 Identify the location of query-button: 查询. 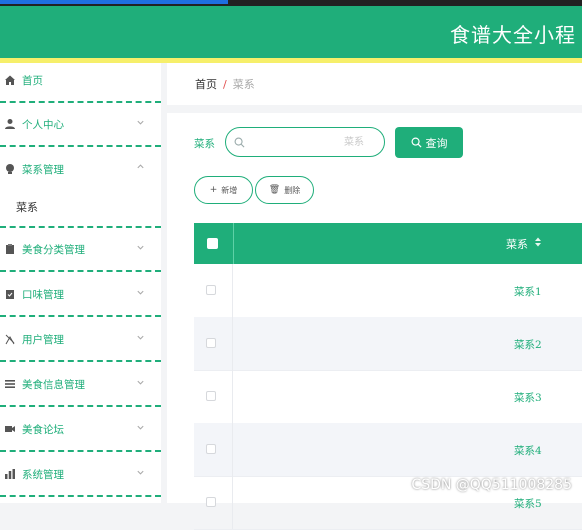
(429, 142).